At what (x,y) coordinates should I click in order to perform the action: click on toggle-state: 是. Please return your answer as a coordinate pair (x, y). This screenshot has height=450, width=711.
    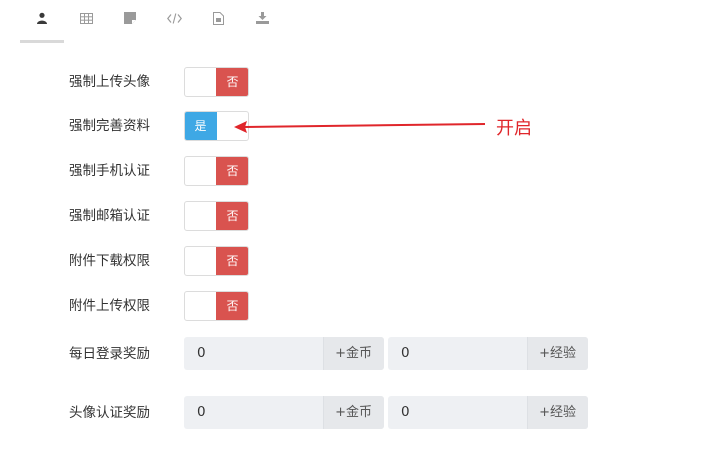
    Looking at the image, I should click on (201, 126).